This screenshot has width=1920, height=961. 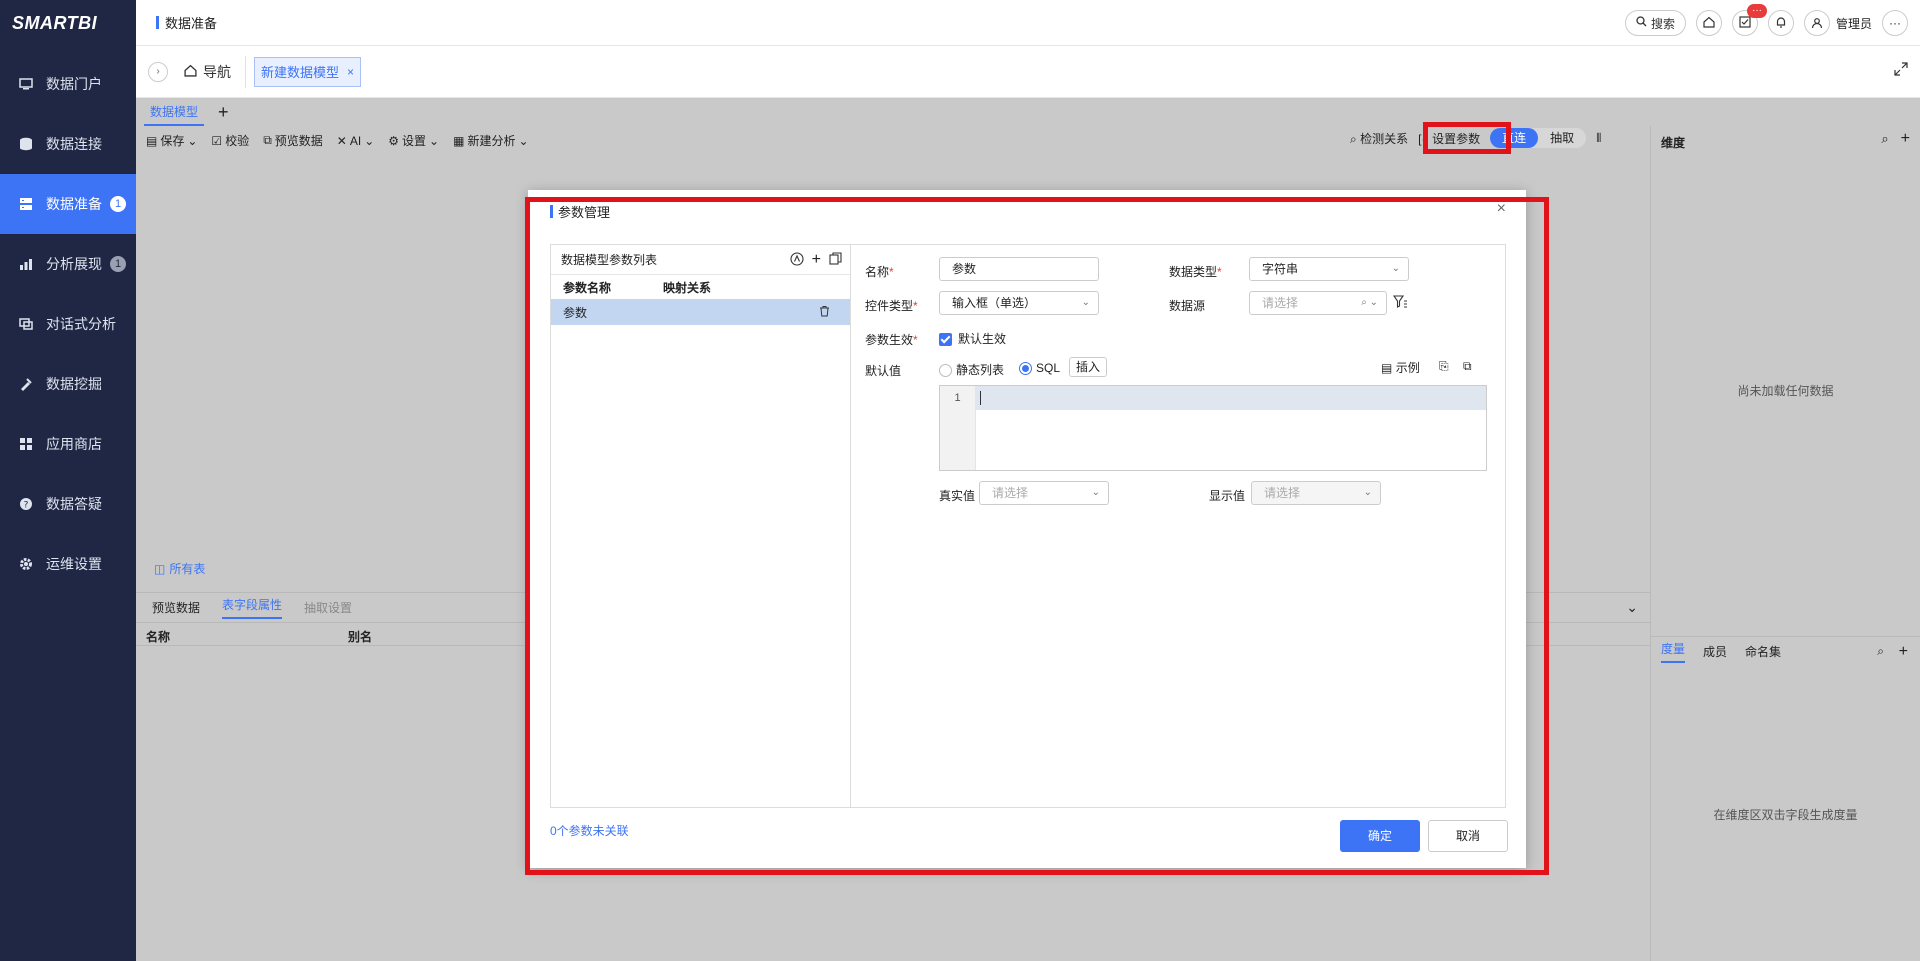 What do you see at coordinates (1369, 302) in the screenshot?
I see `chevron-down-icon: ⌕ ⌄` at bounding box center [1369, 302].